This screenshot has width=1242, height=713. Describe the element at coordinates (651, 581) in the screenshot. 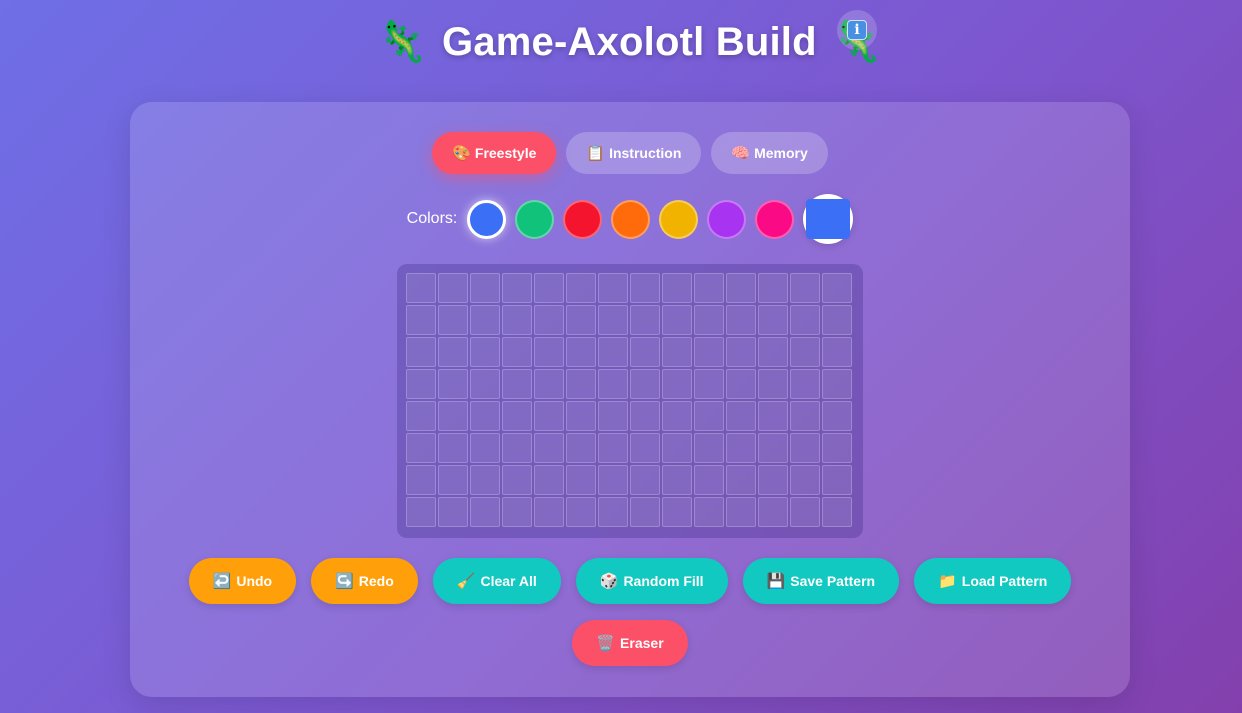

I see `random-fill-button: 🎲 Random Fill` at that location.